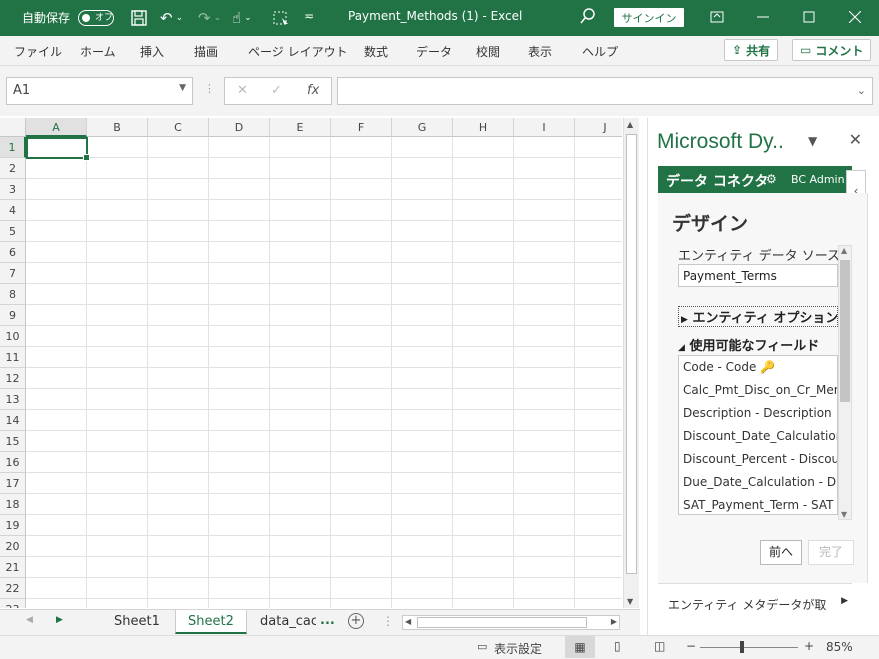 The height and width of the screenshot is (659, 879). I want to click on display-settings: 表示設定, so click(518, 648).